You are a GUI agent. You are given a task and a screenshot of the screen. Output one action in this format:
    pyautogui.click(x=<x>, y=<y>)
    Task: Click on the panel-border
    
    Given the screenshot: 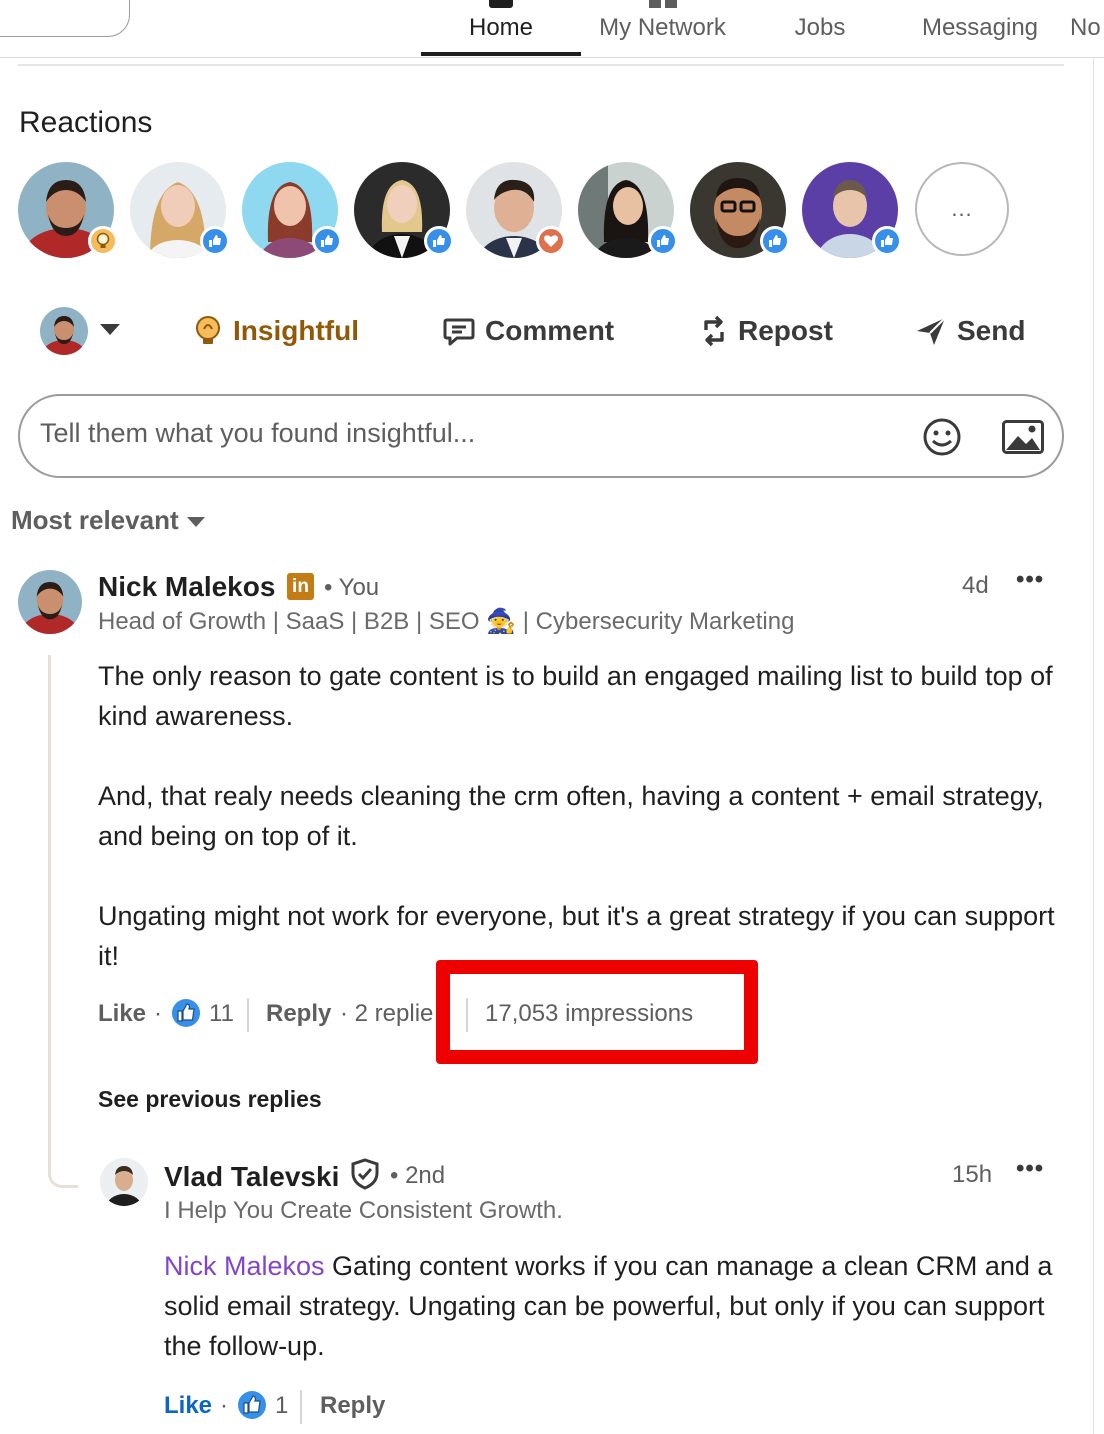 What is the action you would take?
    pyautogui.click(x=1093, y=746)
    